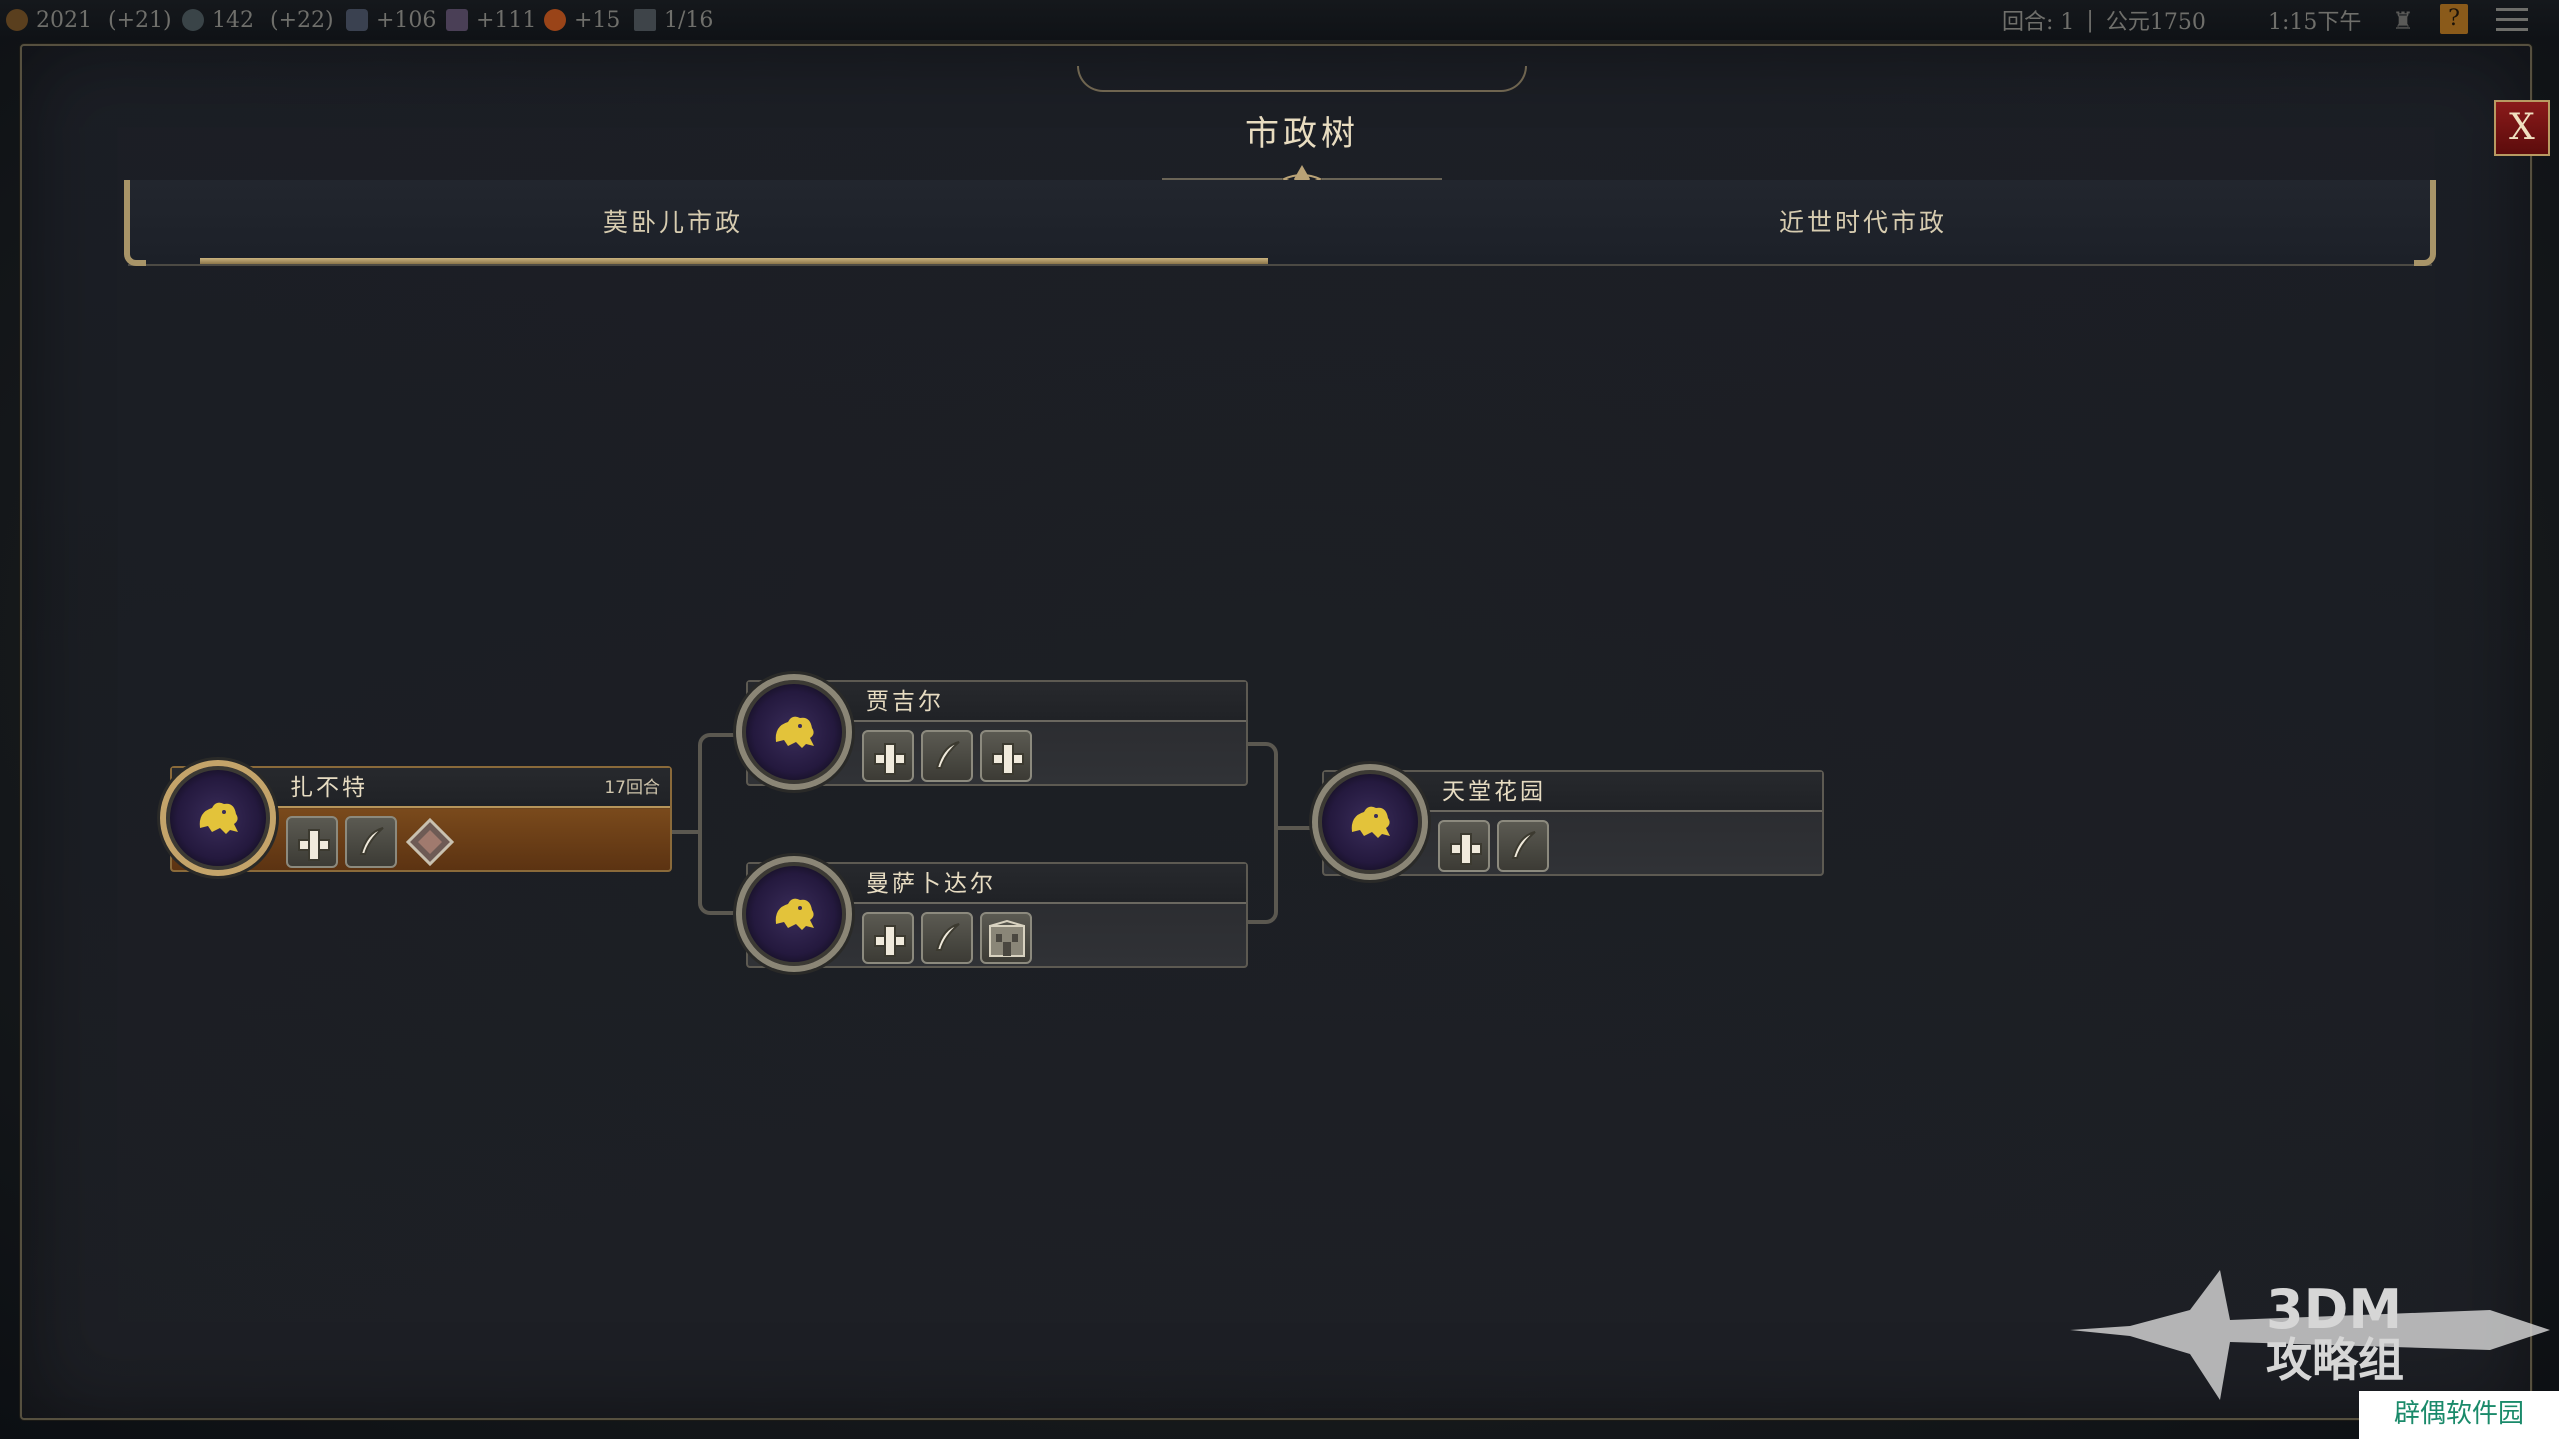 The image size is (2559, 1439). I want to click on node-name: 贾吉尔, so click(905, 702).